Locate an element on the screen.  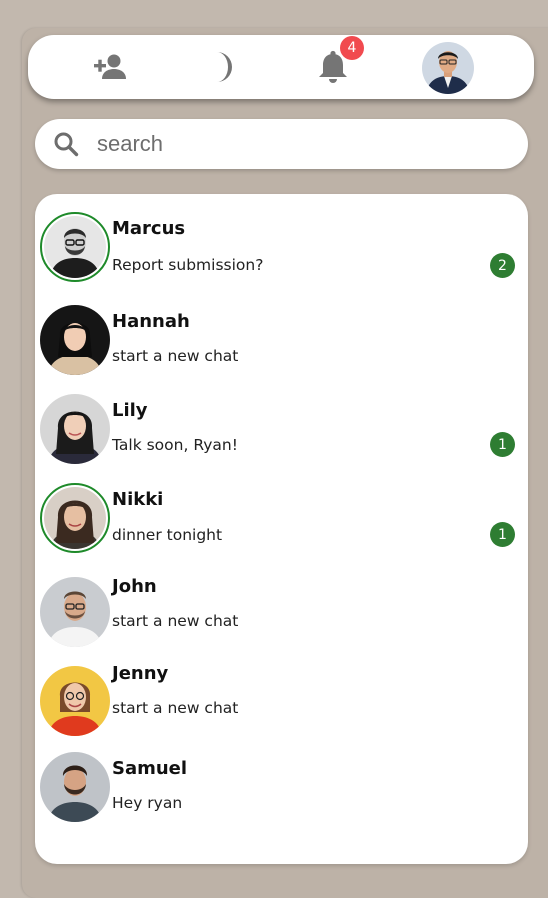
search-icon is located at coordinates (66, 144).